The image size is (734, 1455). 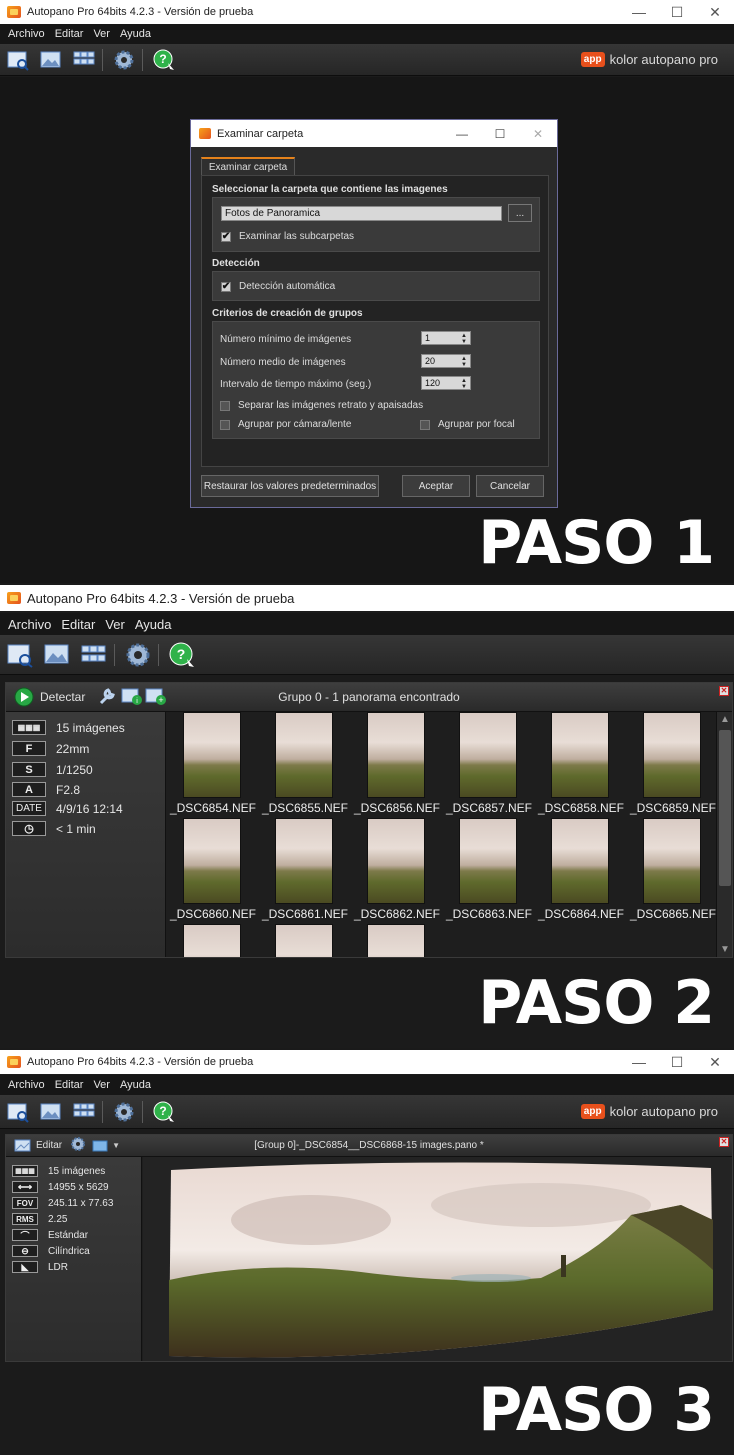 What do you see at coordinates (321, 405) in the screenshot?
I see `separate-orientation-checkbox: Separar las imágenes retrato y apaisadas` at bounding box center [321, 405].